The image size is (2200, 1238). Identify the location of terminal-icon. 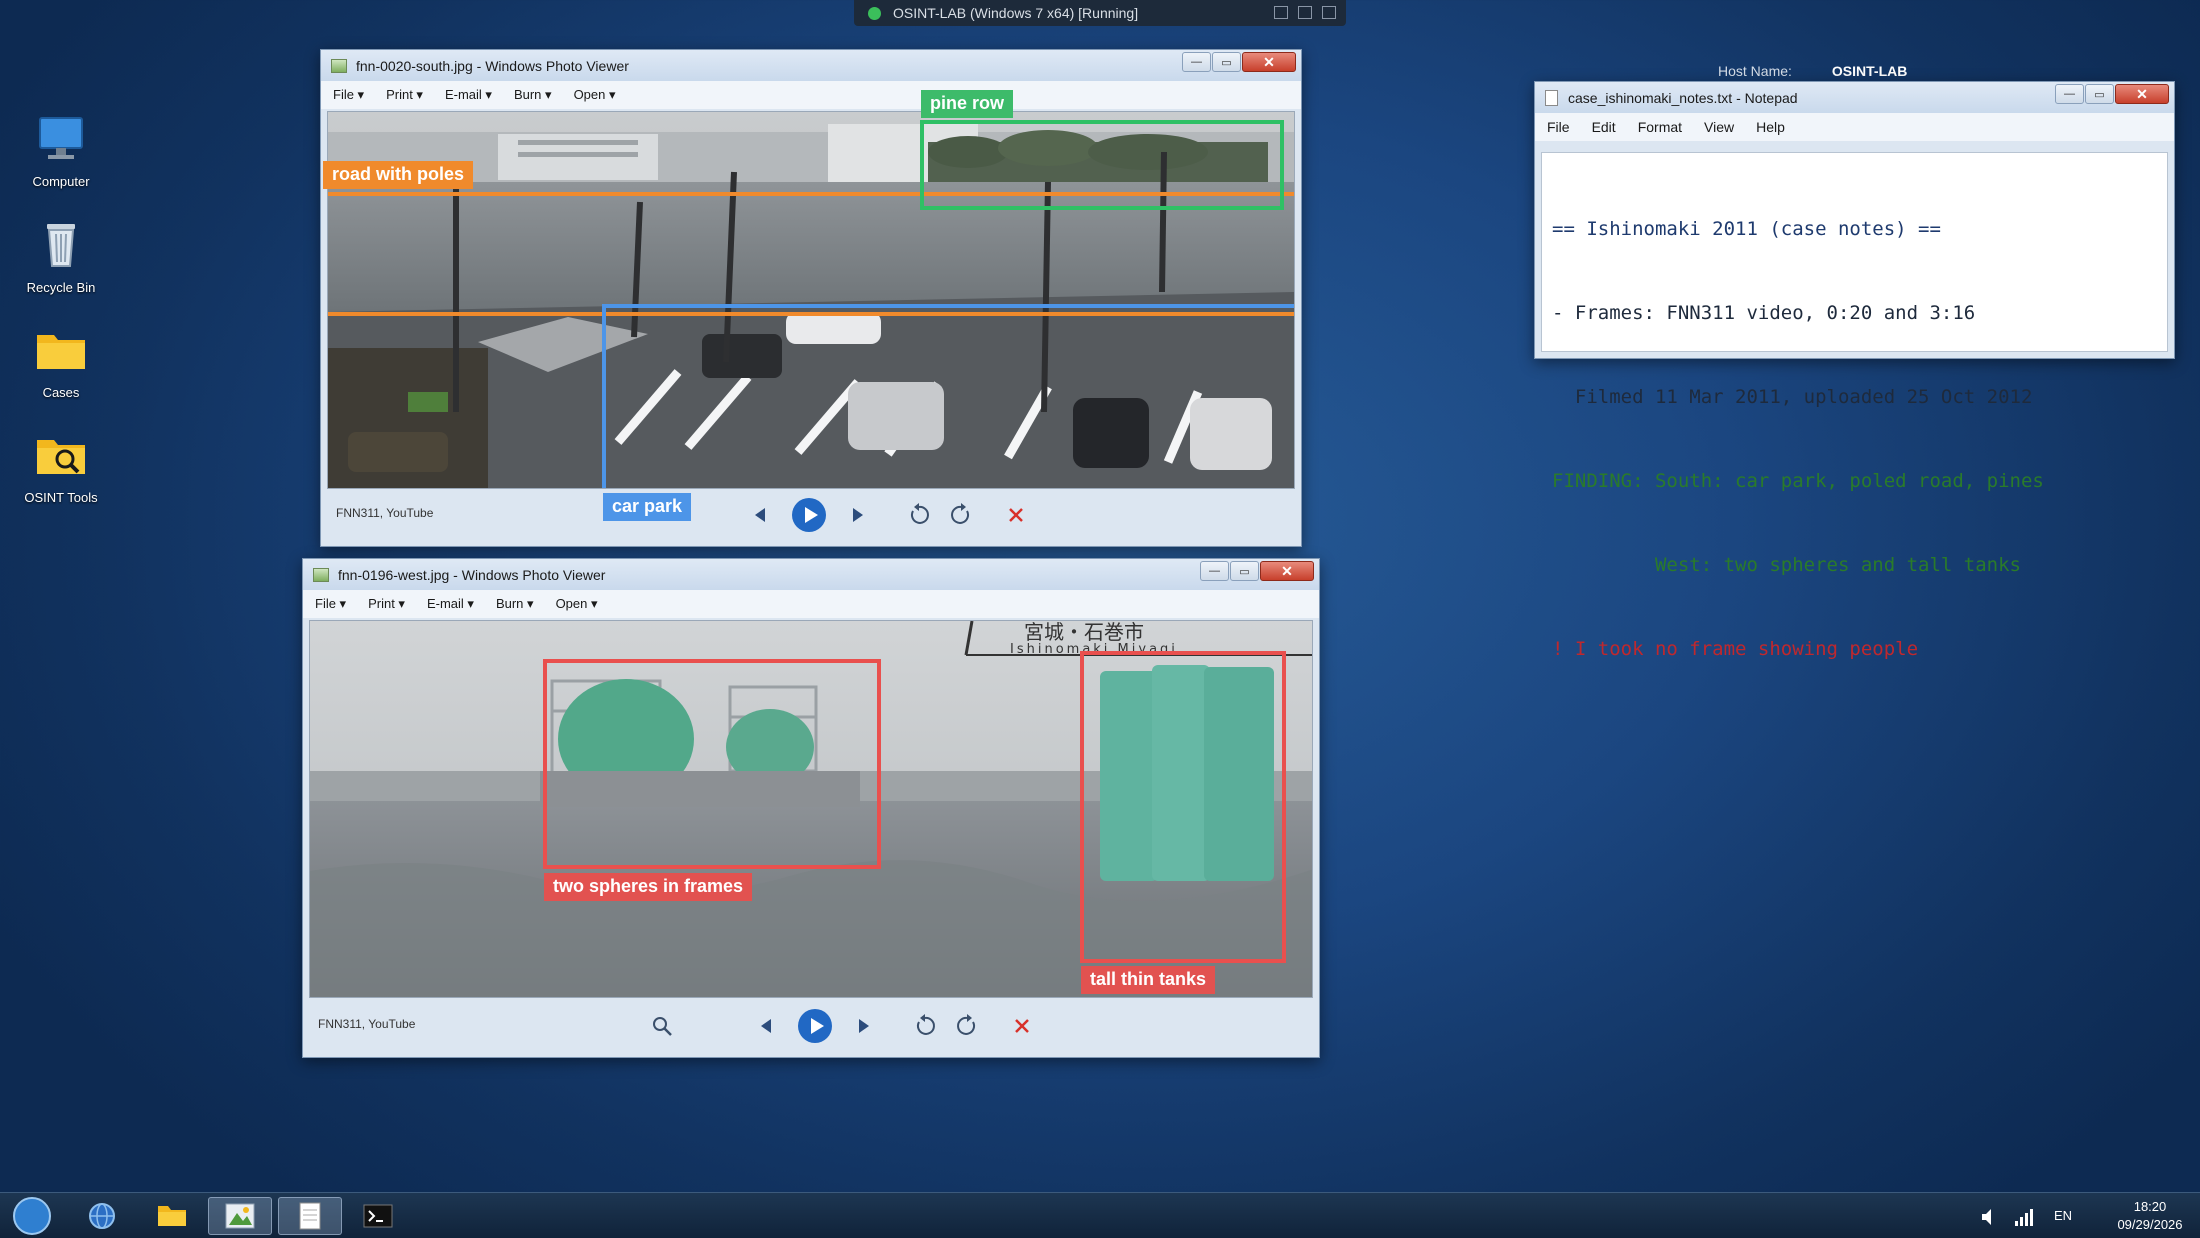
(378, 1216).